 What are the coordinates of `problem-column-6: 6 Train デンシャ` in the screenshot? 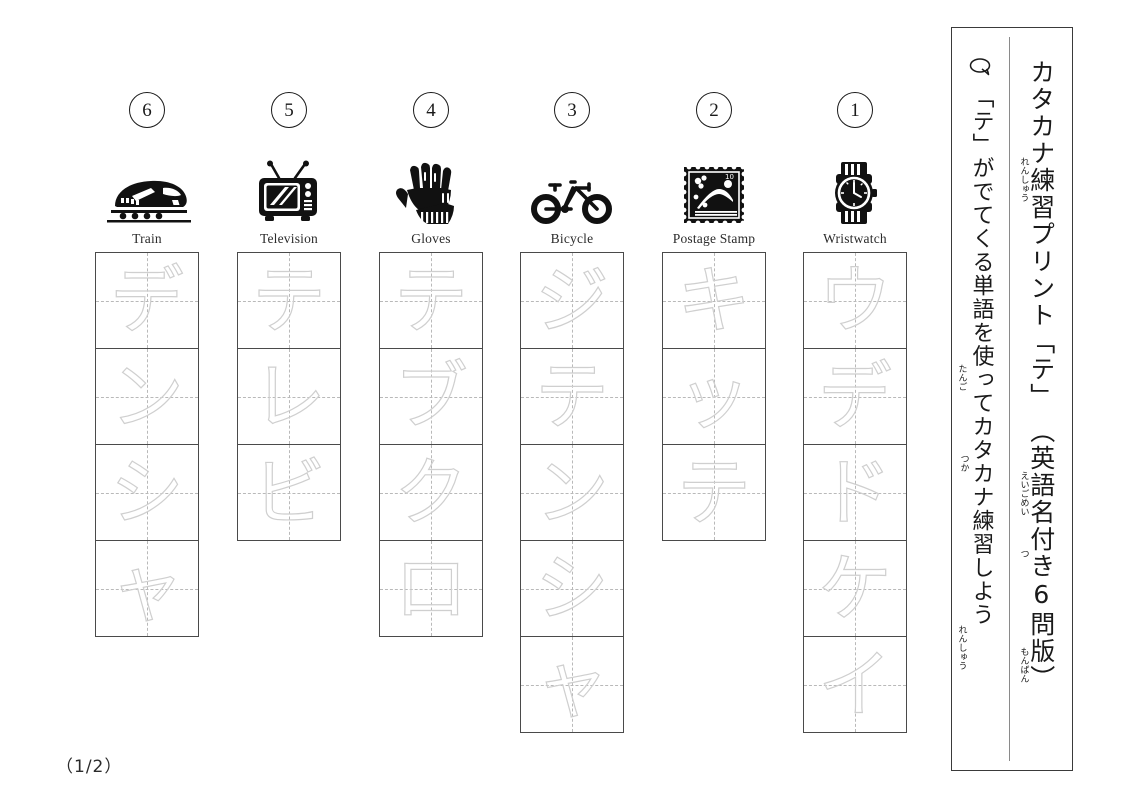 It's located at (147, 364).